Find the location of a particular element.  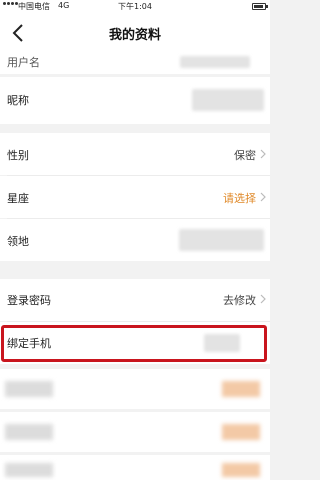

network-type: 4G is located at coordinates (64, 5).